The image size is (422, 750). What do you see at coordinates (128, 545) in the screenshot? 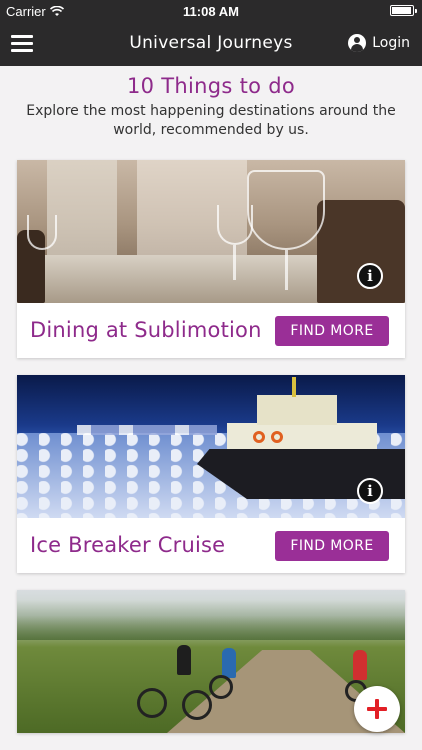
I see `card-title: Ice Breaker Cruise` at bounding box center [128, 545].